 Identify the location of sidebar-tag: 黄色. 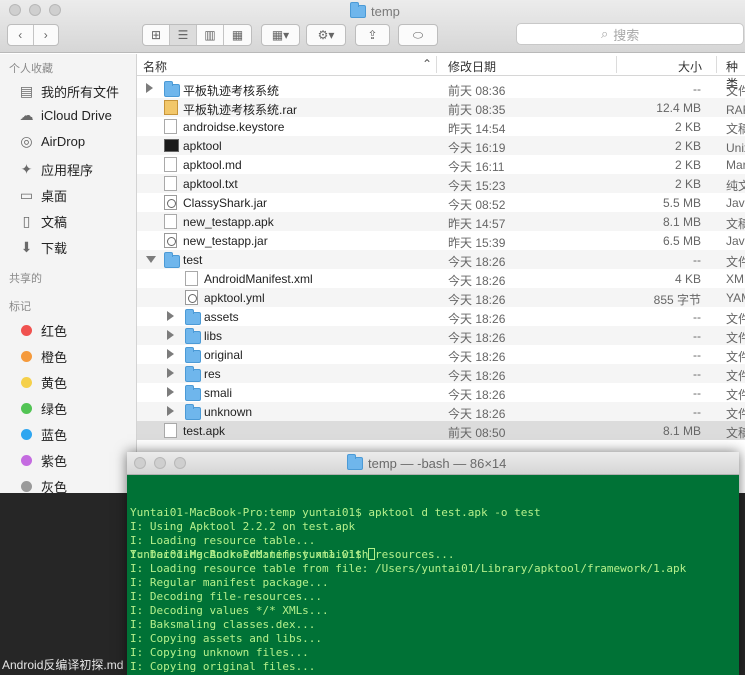
(42, 382).